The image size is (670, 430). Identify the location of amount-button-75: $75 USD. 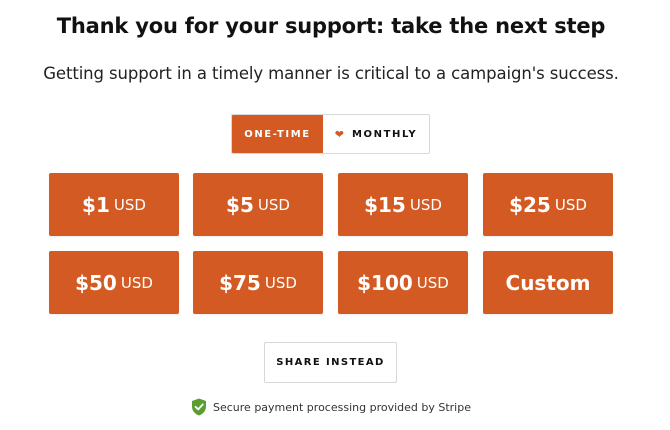
(258, 282).